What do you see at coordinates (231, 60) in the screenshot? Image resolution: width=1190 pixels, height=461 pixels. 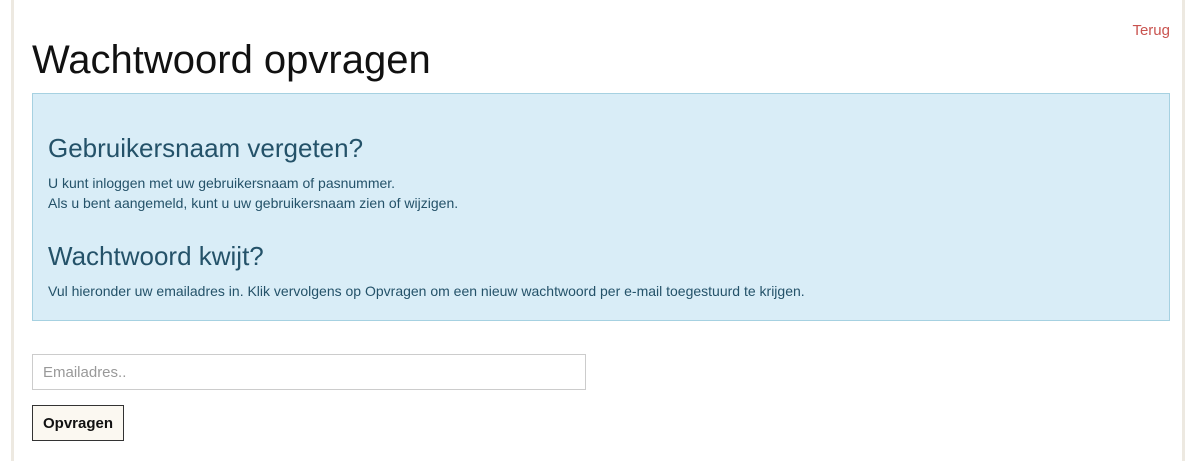 I see `page-title: Wachtwoord opvragen` at bounding box center [231, 60].